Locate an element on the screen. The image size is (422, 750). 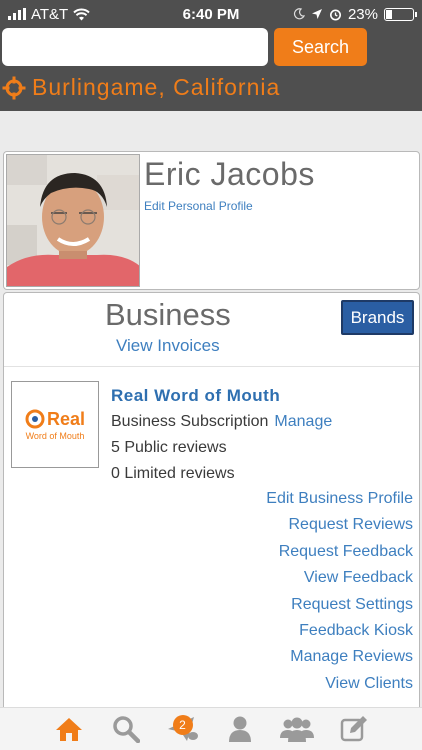
nav-search is located at coordinates (126, 729).